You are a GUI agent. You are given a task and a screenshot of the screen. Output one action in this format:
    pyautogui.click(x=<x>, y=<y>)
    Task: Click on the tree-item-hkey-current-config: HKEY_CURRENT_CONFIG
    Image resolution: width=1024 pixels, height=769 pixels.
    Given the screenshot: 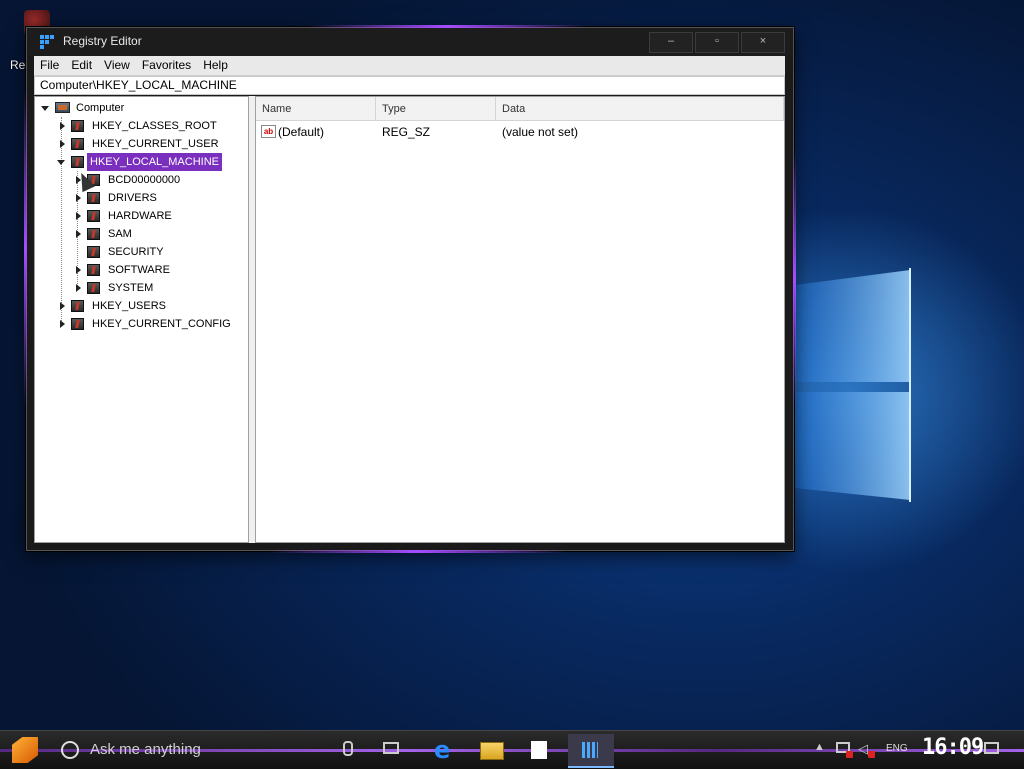 What is the action you would take?
    pyautogui.click(x=152, y=324)
    